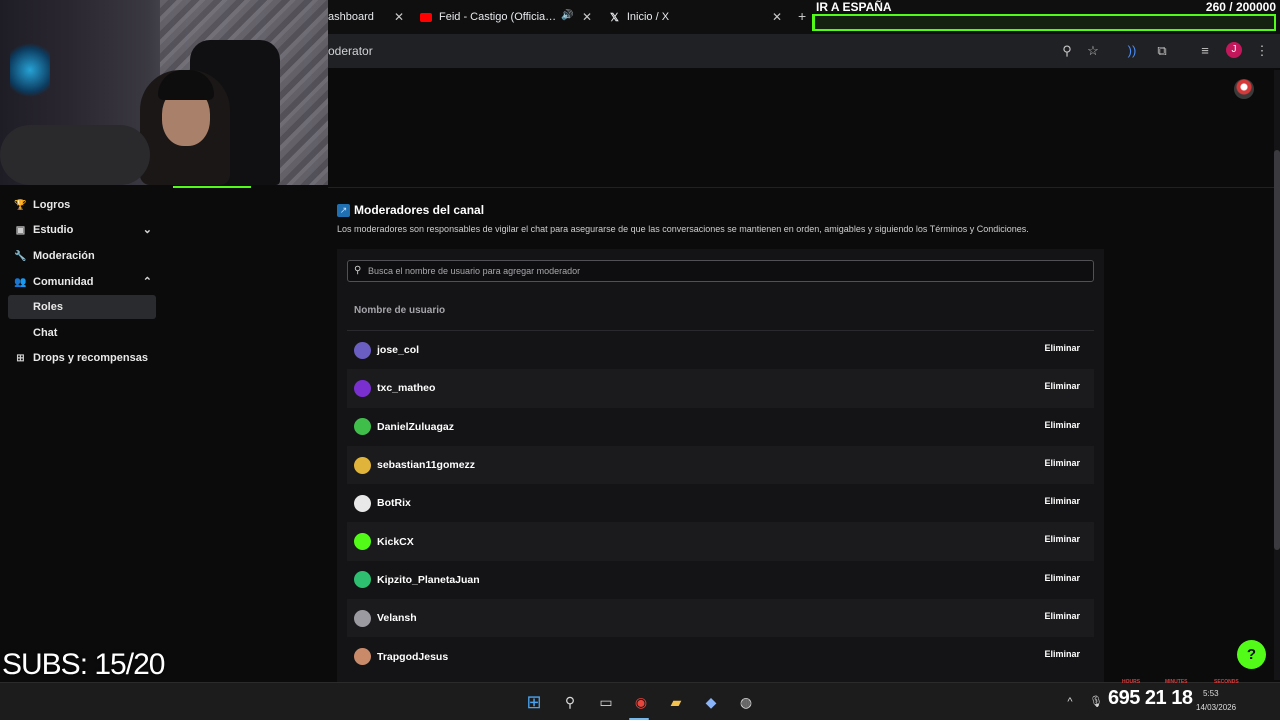 This screenshot has width=1280, height=720. I want to click on sidebar-item-estudio: ▣ Estudio ⌄, so click(82, 230).